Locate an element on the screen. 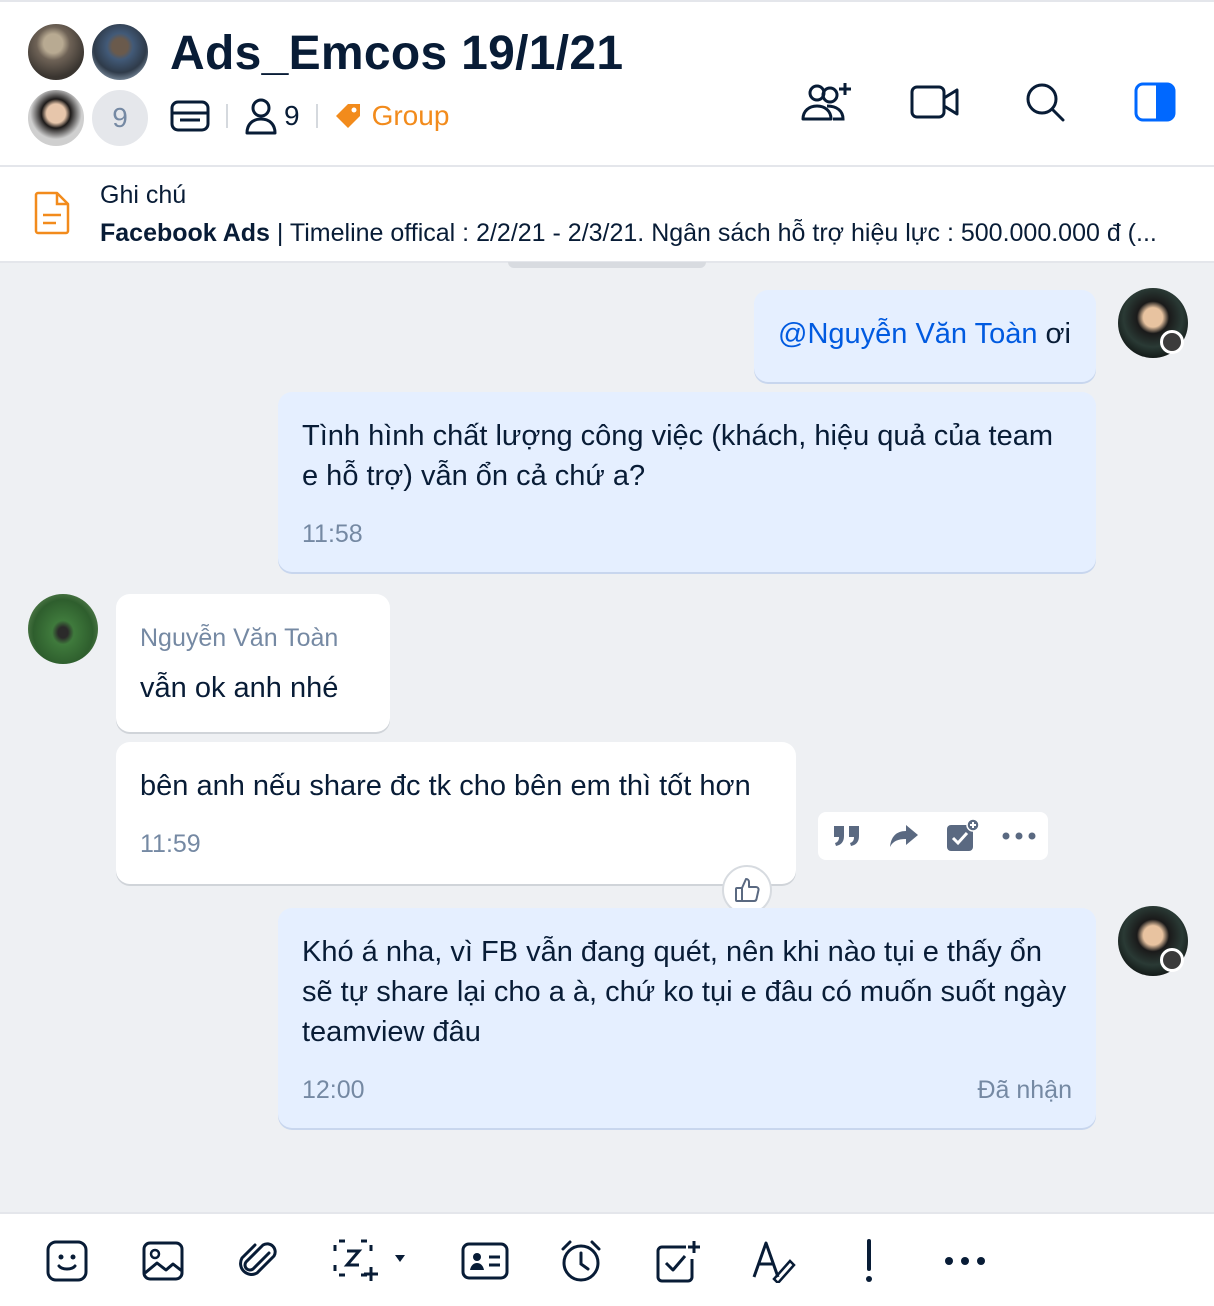  delivery-status: Đã nhận is located at coordinates (1024, 1090).